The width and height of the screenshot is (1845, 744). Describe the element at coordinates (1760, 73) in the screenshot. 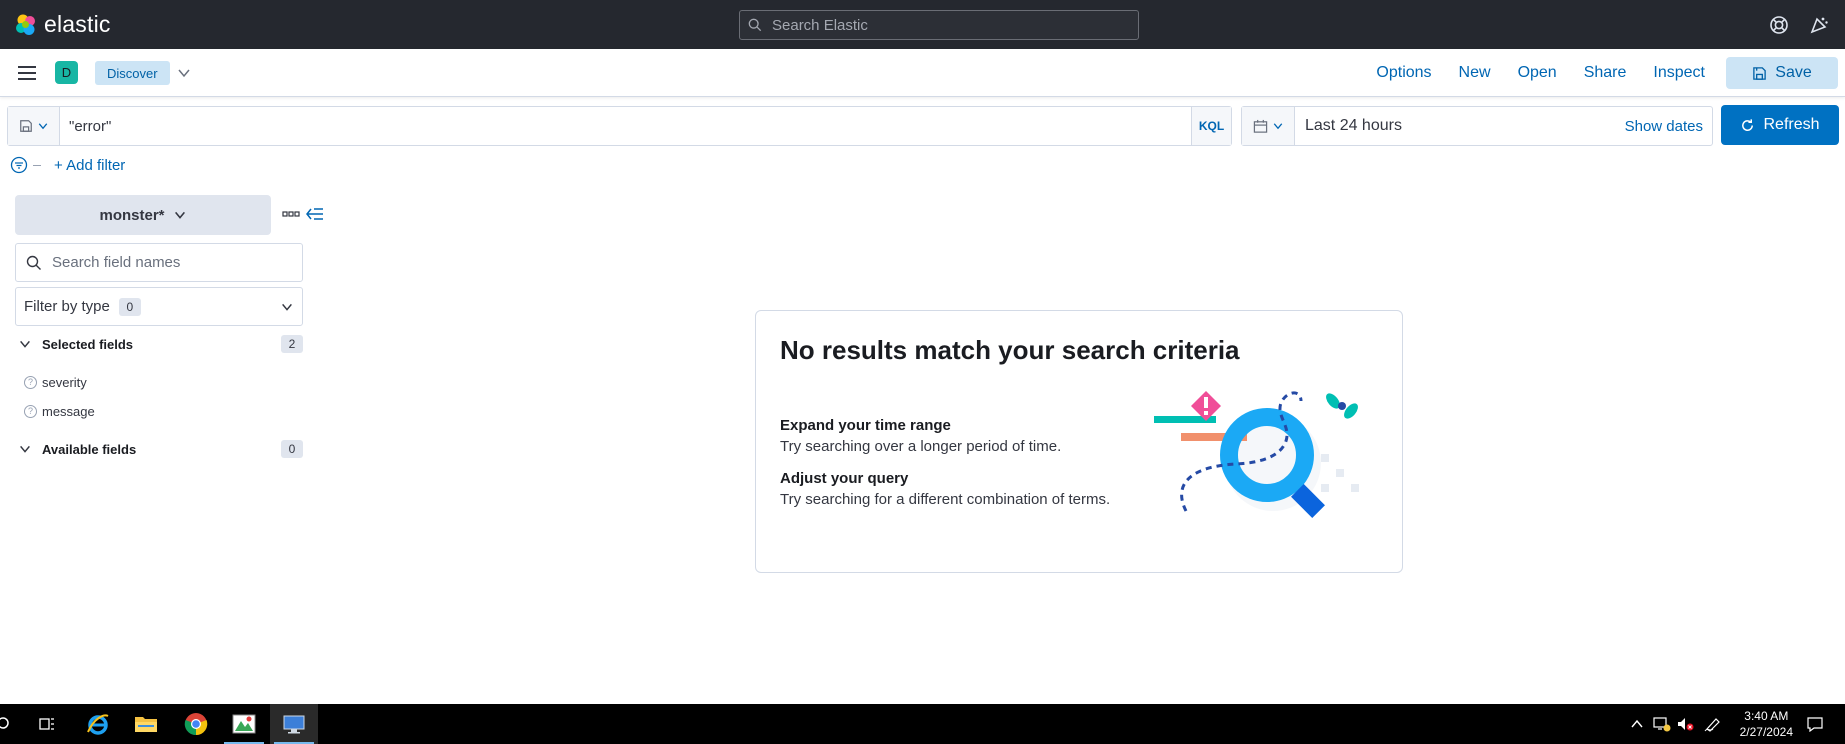

I see `save-icon` at that location.